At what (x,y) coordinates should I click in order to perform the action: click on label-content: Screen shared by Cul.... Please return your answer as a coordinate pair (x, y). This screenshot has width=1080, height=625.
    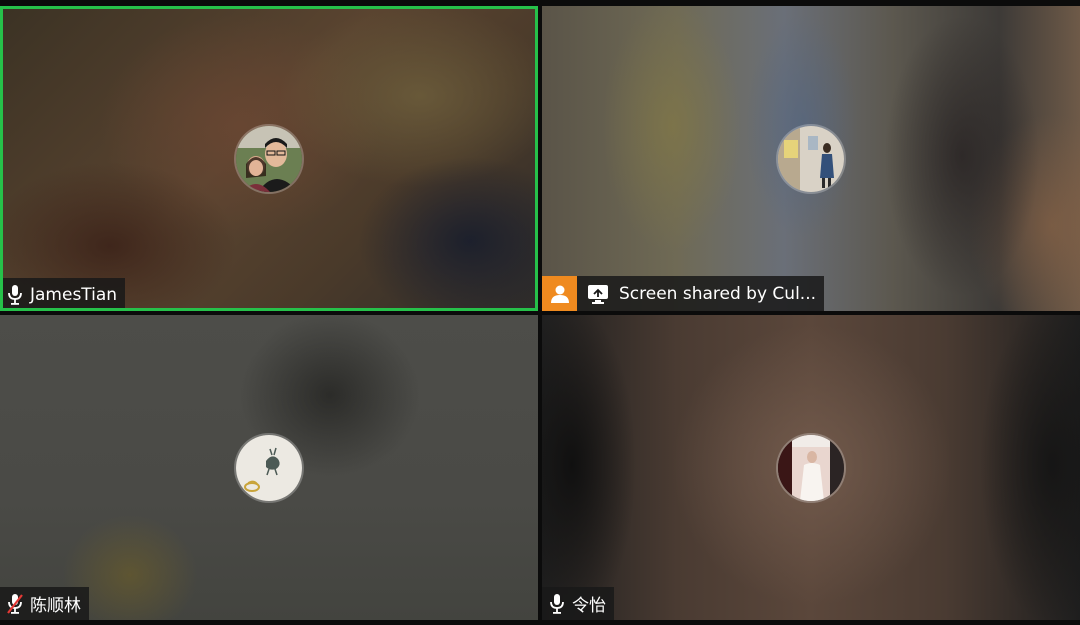
    Looking at the image, I should click on (701, 293).